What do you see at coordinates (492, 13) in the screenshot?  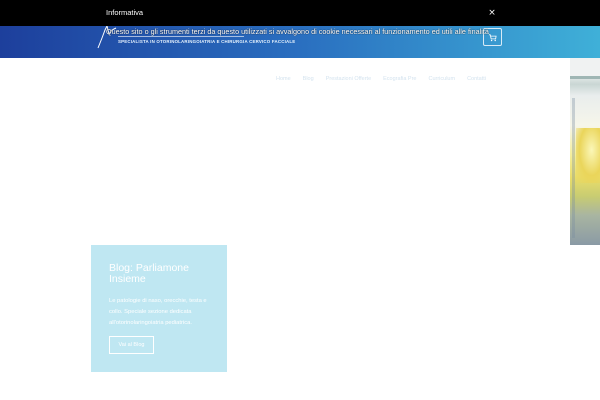 I see `close-icon: ×` at bounding box center [492, 13].